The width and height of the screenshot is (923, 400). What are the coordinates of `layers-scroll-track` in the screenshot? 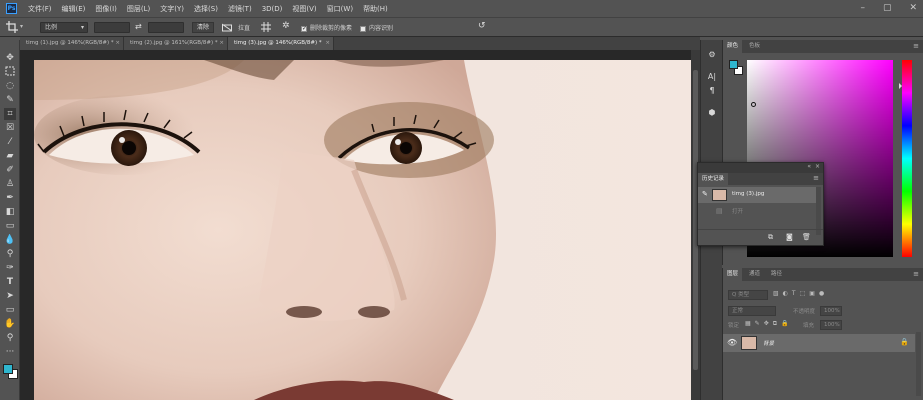 It's located at (918, 364).